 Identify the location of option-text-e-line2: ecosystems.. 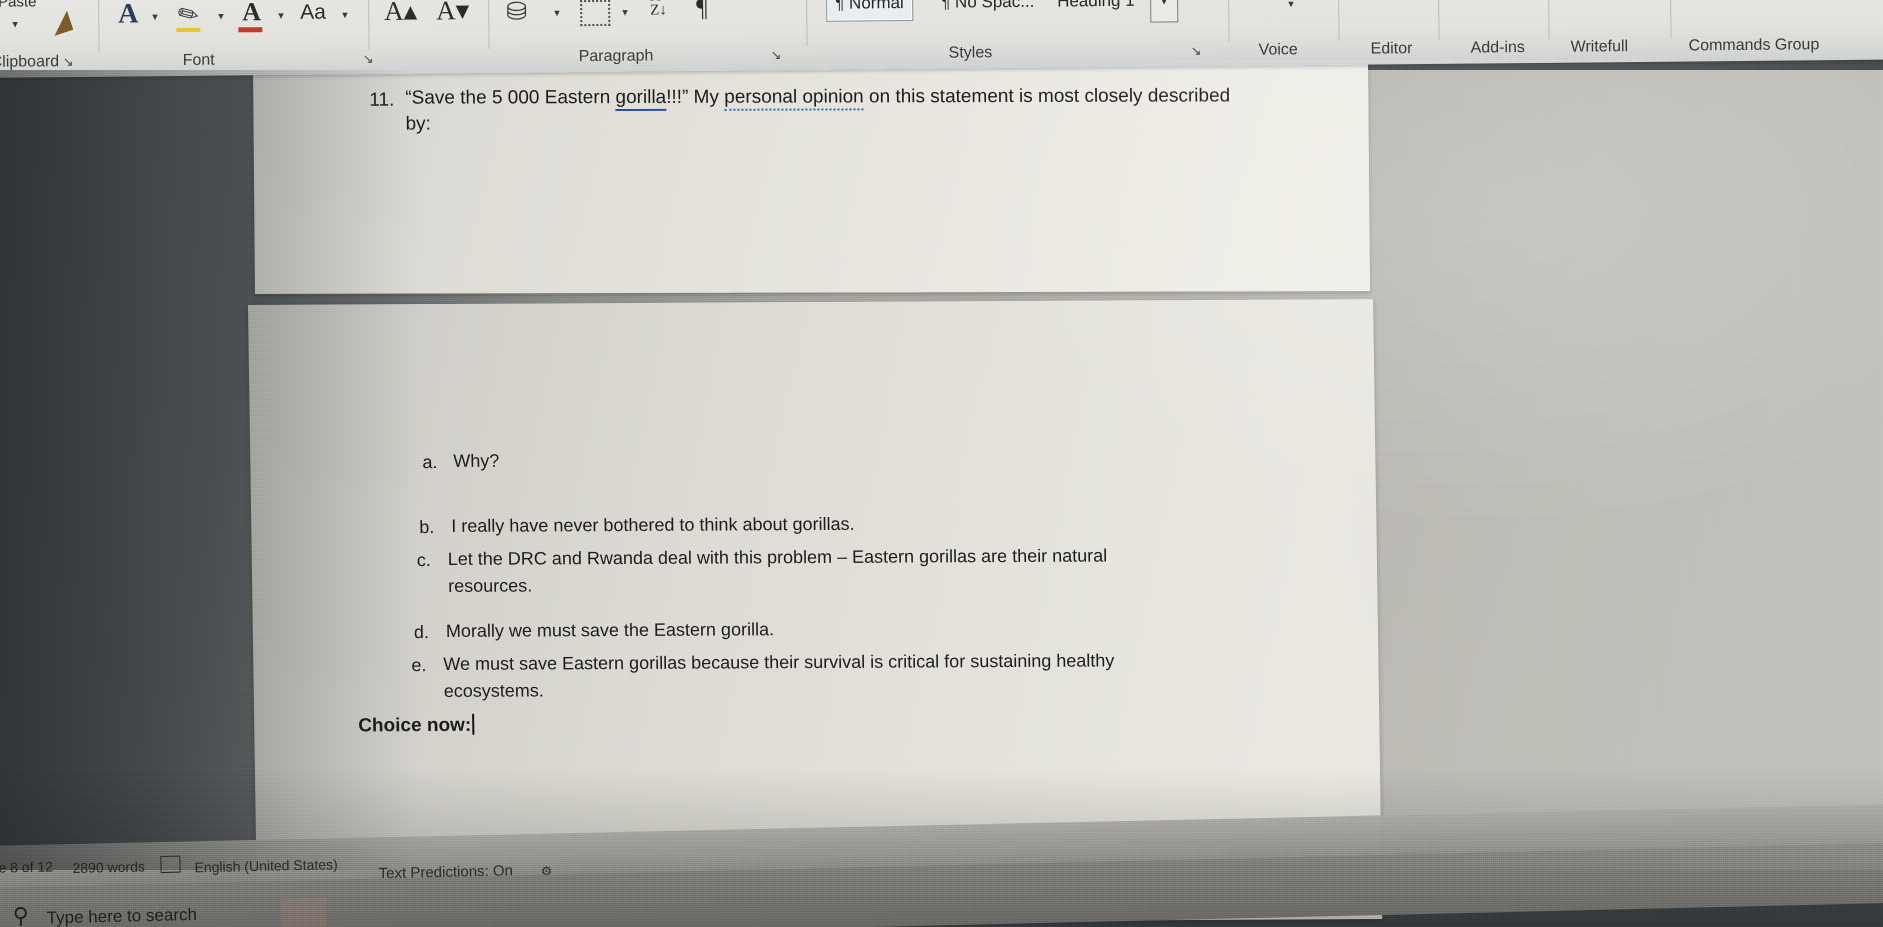
(493, 690).